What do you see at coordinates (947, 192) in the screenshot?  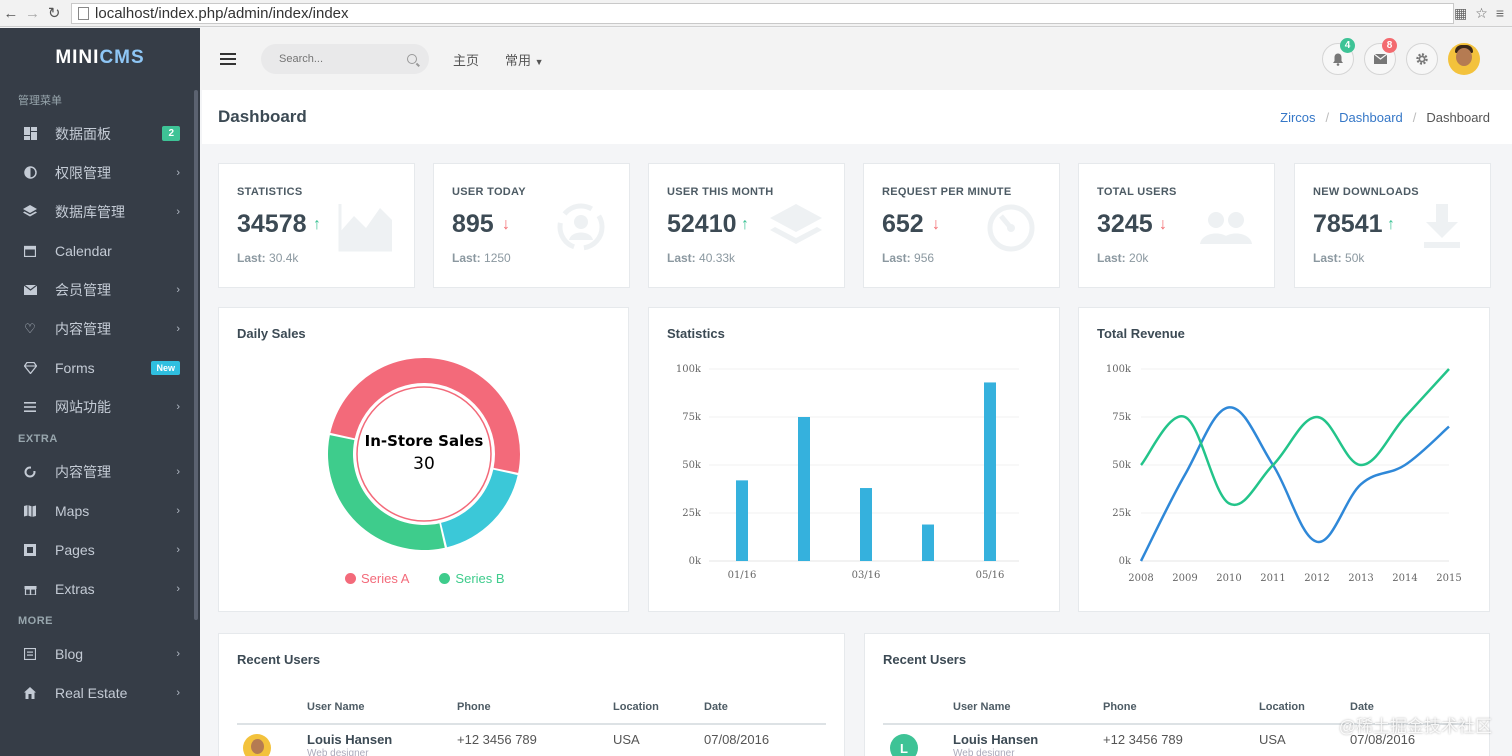 I see `stat-title: REQUEST PER MINUTE` at bounding box center [947, 192].